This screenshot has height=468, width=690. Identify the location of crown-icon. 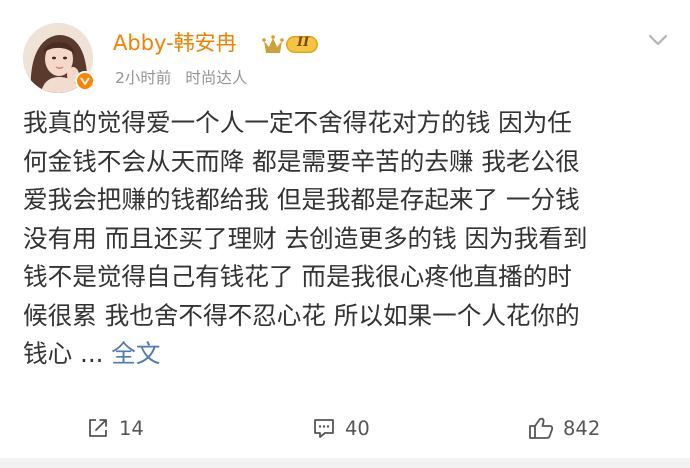
(290, 44).